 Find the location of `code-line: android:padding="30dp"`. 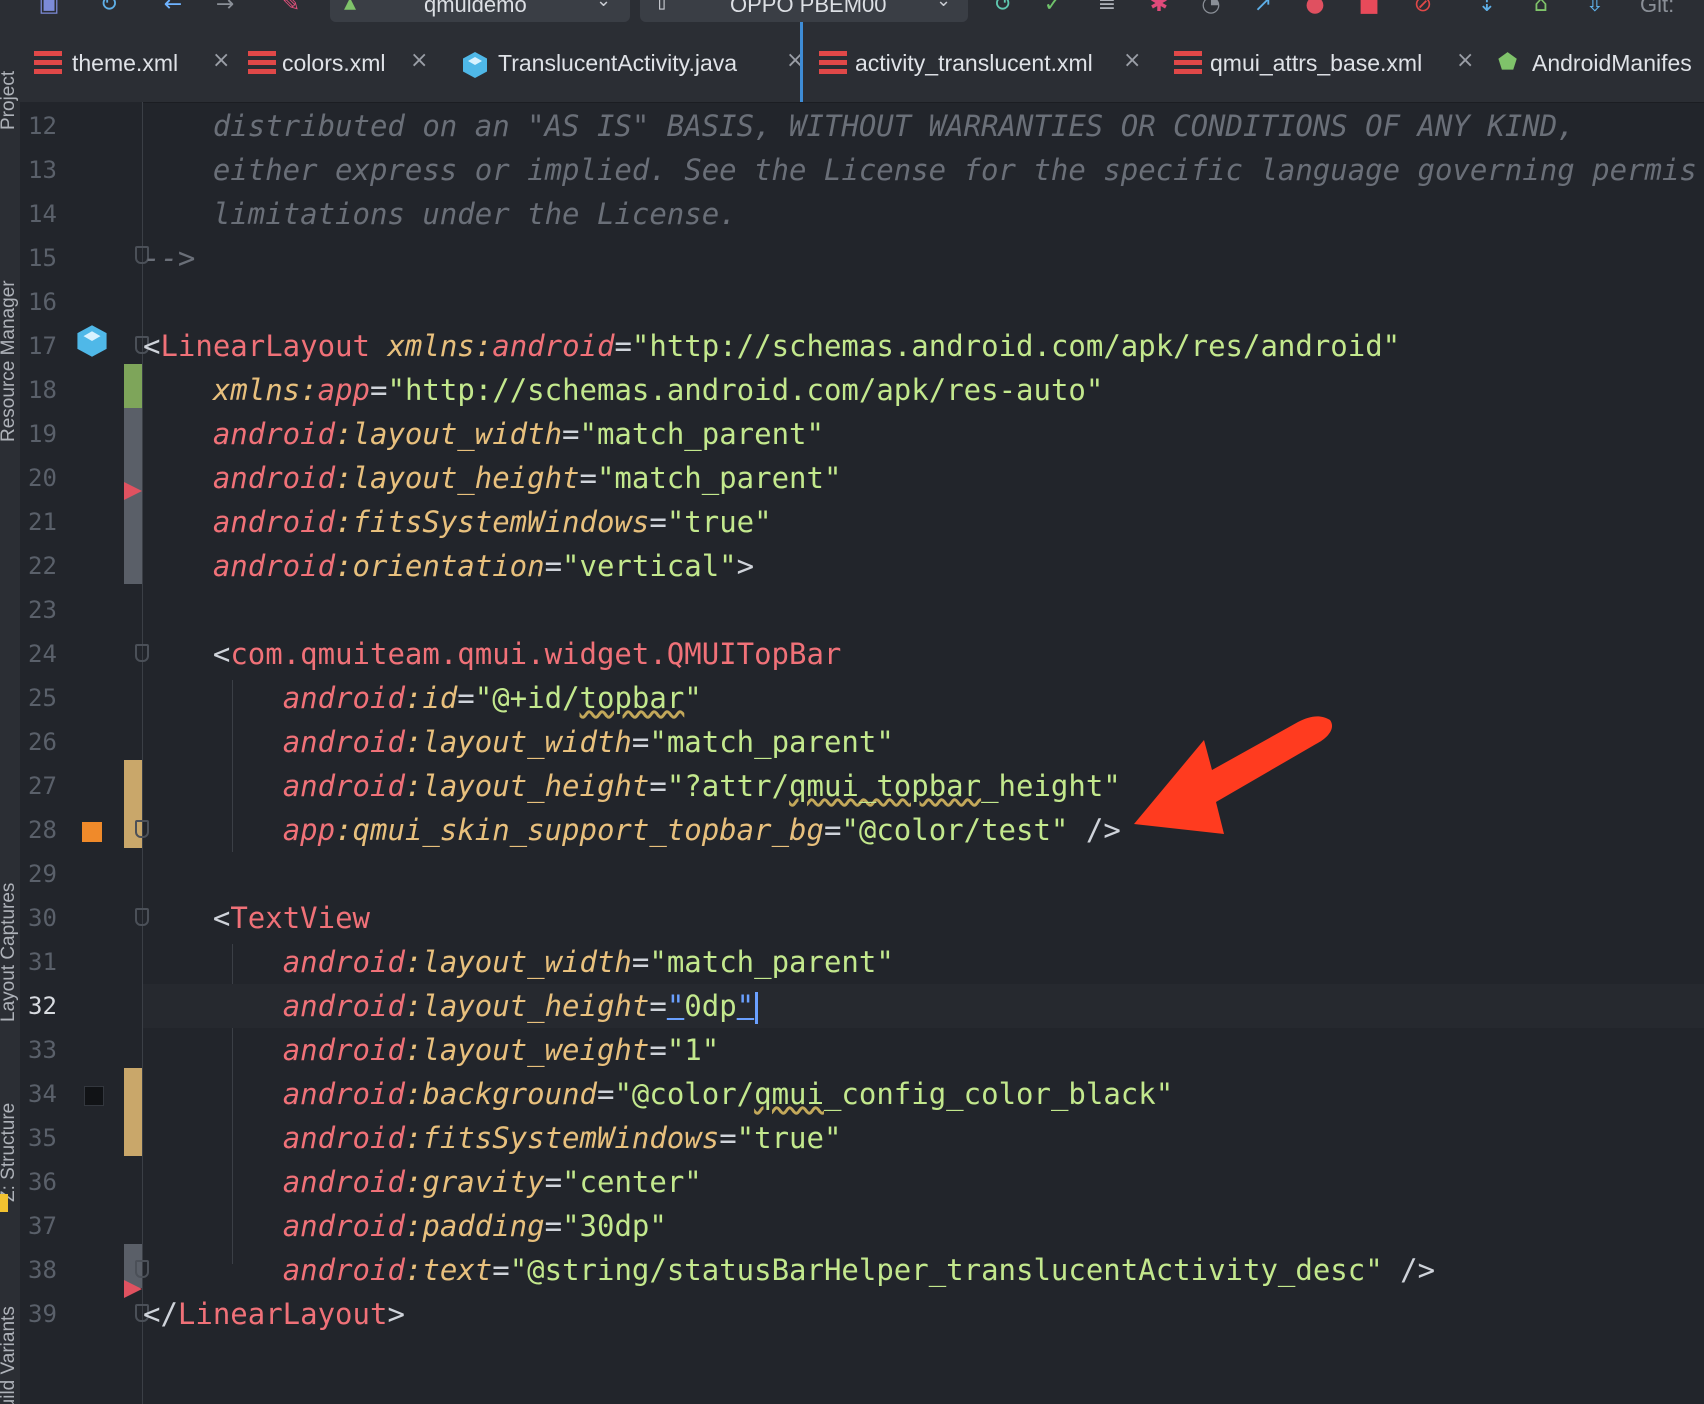

code-line: android:padding="30dp" is located at coordinates (923, 1226).